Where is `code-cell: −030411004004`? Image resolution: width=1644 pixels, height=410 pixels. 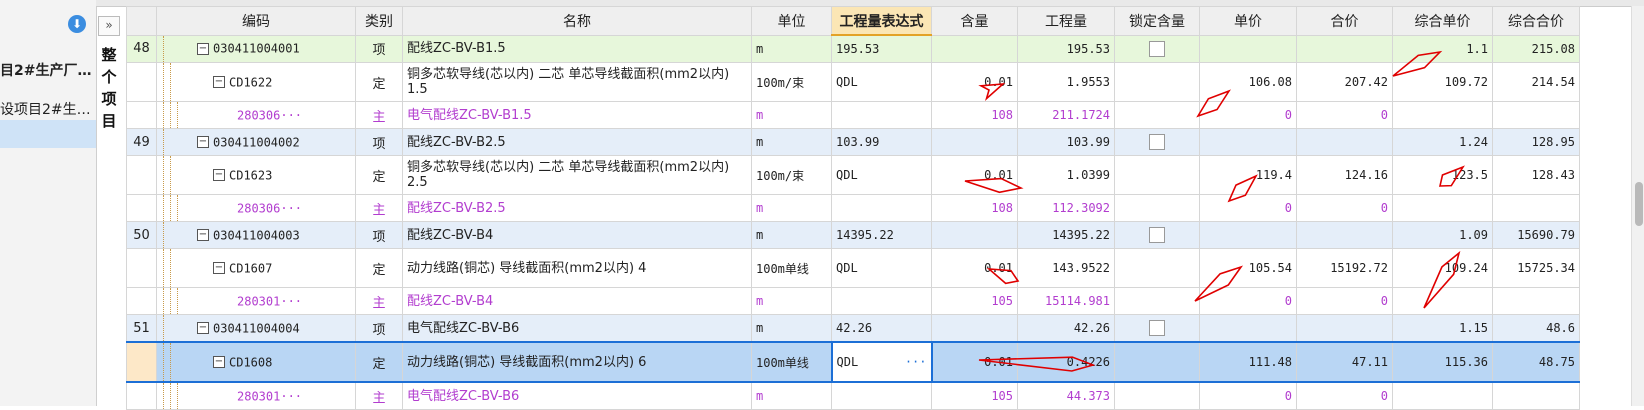
code-cell: −030411004004 is located at coordinates (256, 328).